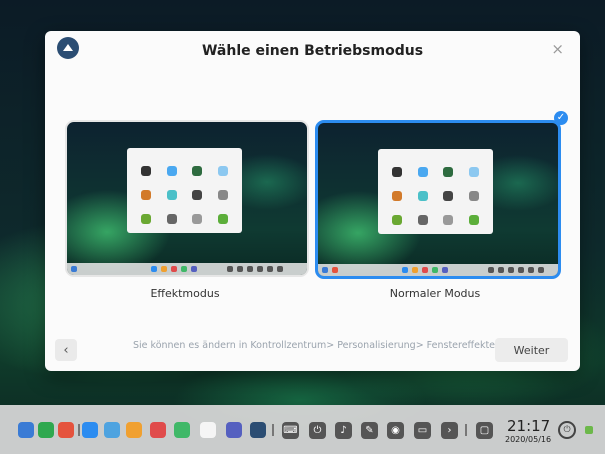  Describe the element at coordinates (258, 430) in the screenshot. I see `deepin-icon` at that location.